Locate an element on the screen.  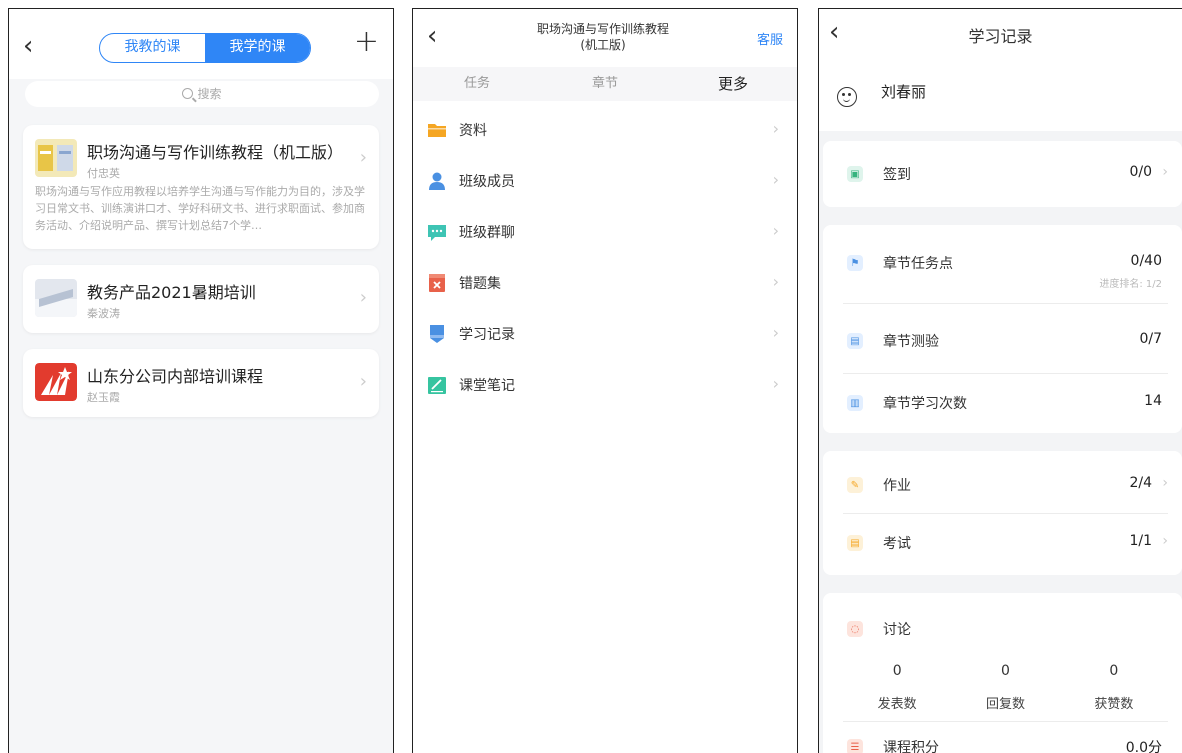
tab-tasks: 任务 is located at coordinates (477, 84).